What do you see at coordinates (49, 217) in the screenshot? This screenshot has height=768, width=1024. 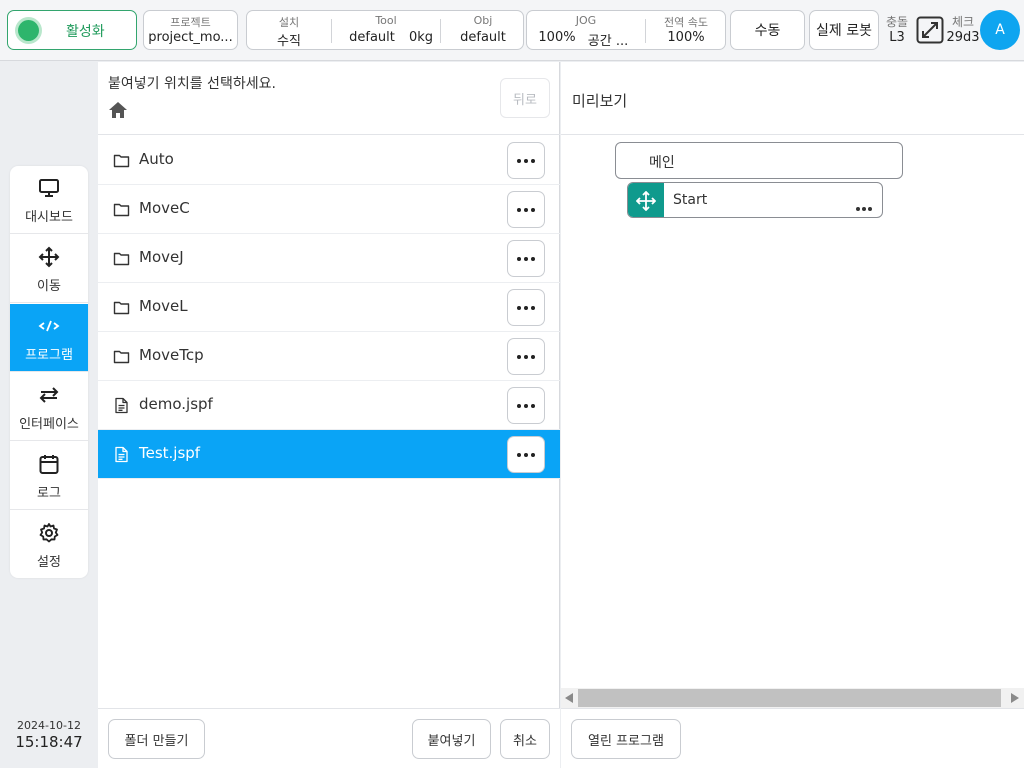 I see `sidebar-item-label: 대시보드` at bounding box center [49, 217].